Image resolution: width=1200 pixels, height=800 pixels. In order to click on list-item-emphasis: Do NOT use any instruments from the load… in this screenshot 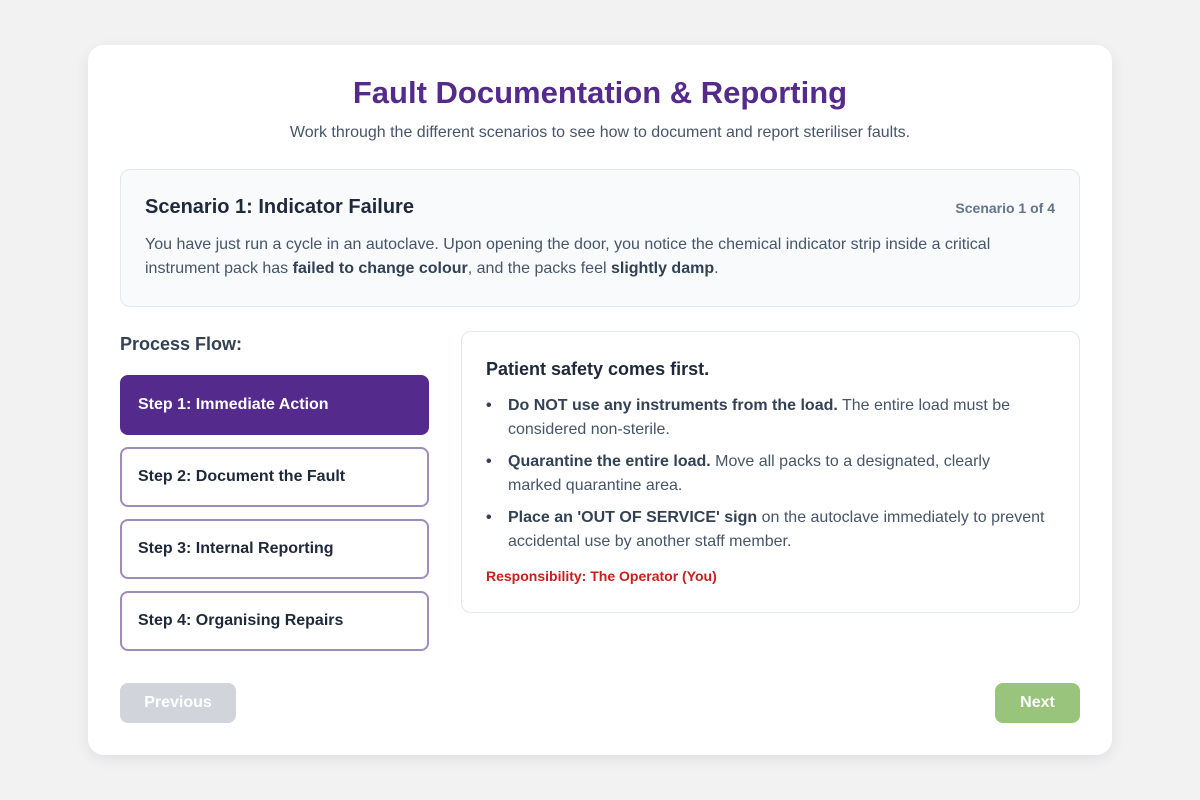, I will do `click(673, 405)`.